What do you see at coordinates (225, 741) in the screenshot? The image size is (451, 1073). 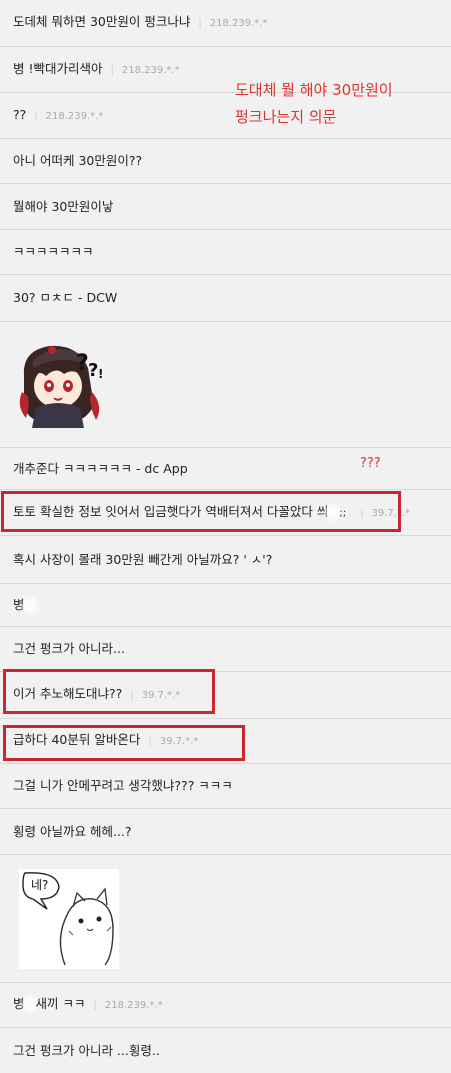 I see `comment-row: 급하다 40분뒤 알바온다 | 39.7.*.*` at bounding box center [225, 741].